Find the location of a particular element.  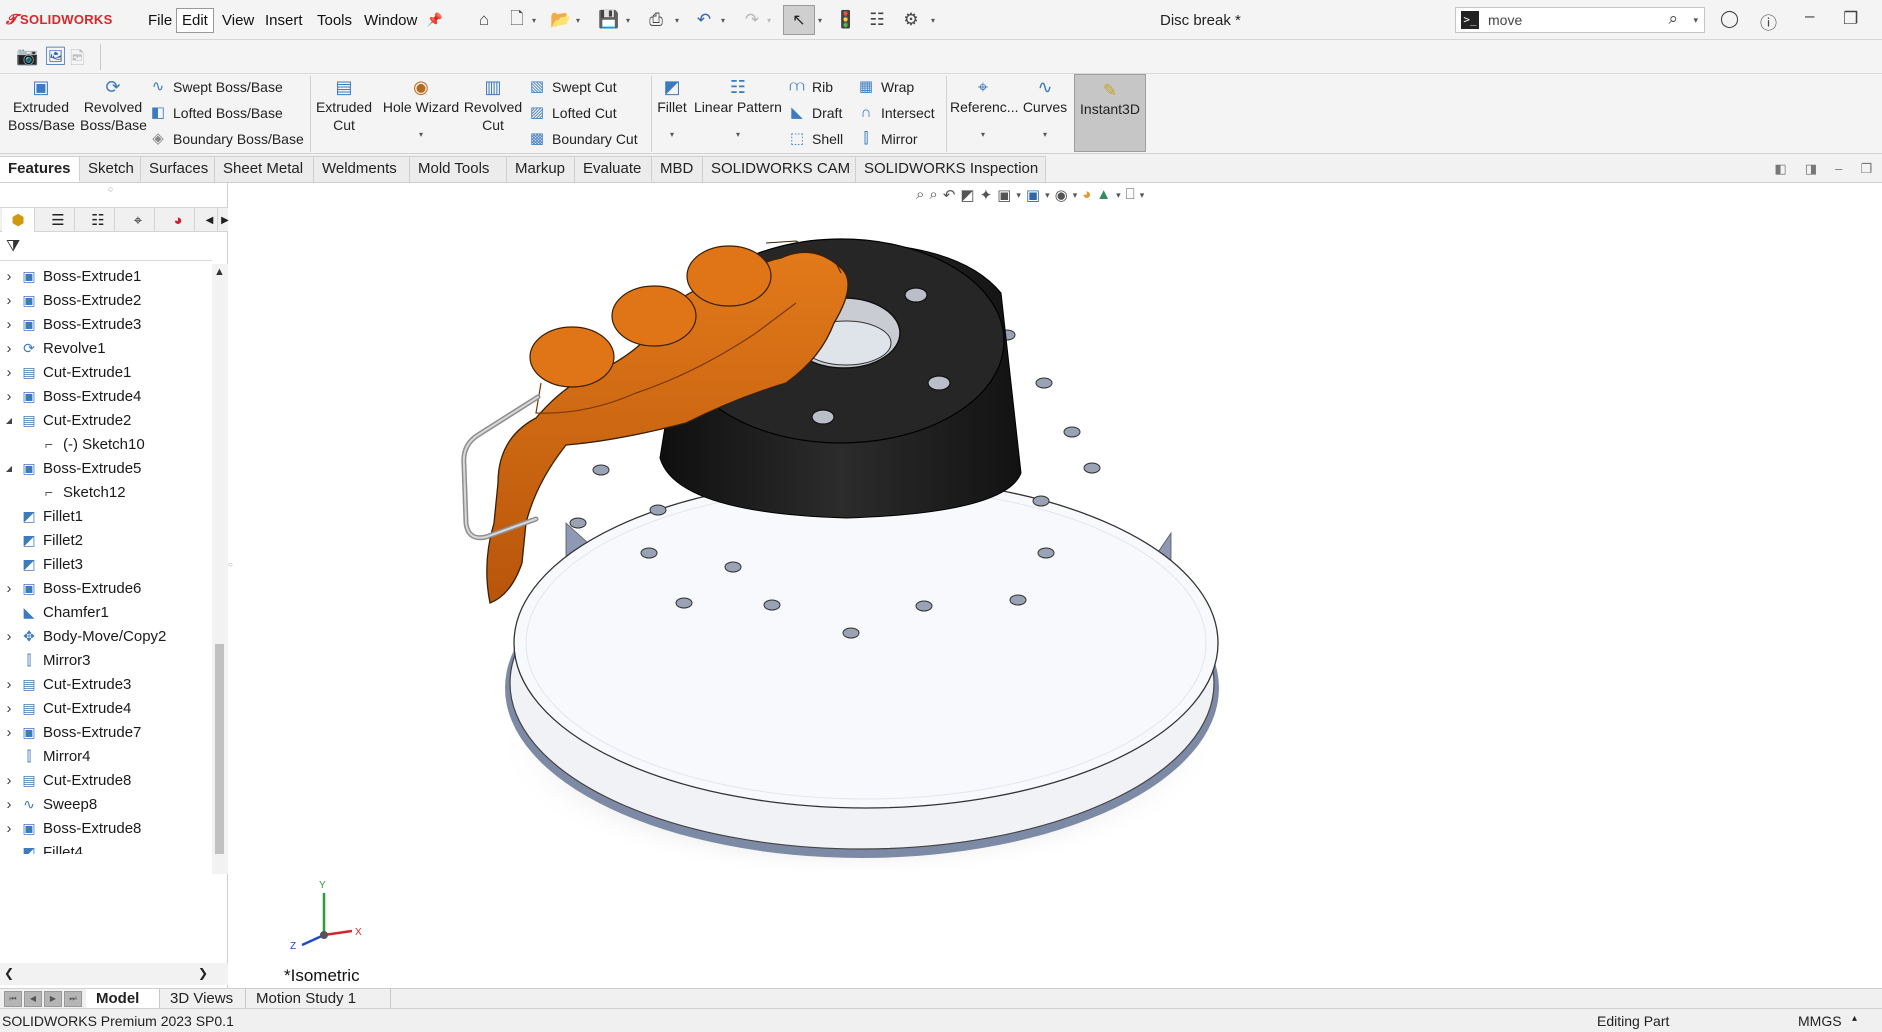

first-tab-icon: ⏮ is located at coordinates (13, 999).